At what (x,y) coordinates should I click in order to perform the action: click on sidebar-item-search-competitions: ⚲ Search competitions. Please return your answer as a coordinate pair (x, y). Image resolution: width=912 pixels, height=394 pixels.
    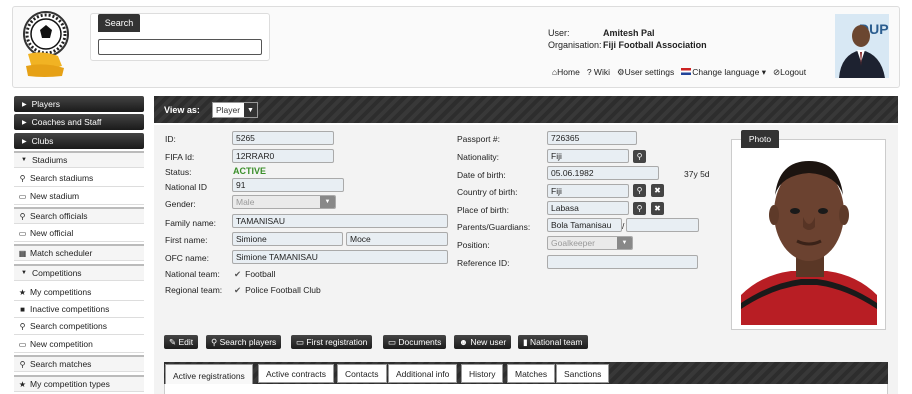
    Looking at the image, I should click on (79, 326).